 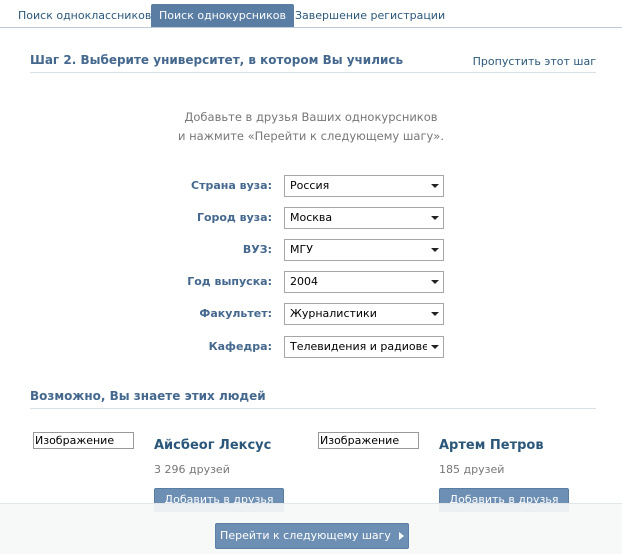 I want to click on graduation-year-label: Год выпуска:, so click(x=229, y=281).